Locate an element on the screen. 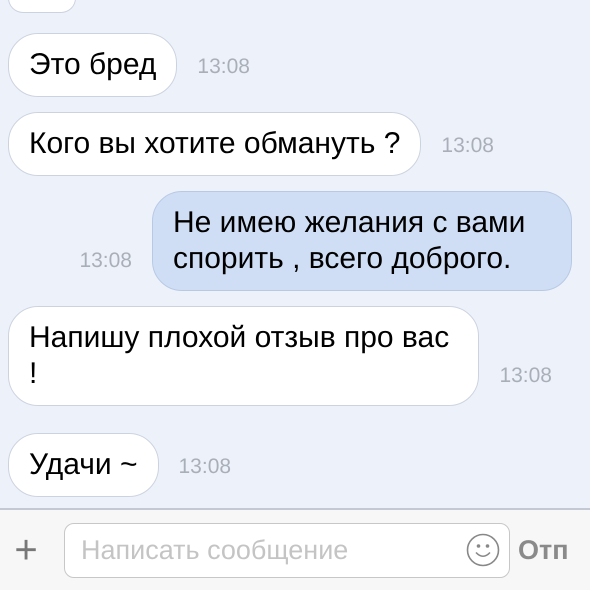 This screenshot has width=590, height=590. message-bubble: Не имею желания с вами спорить , всего доброго. is located at coordinates (362, 241).